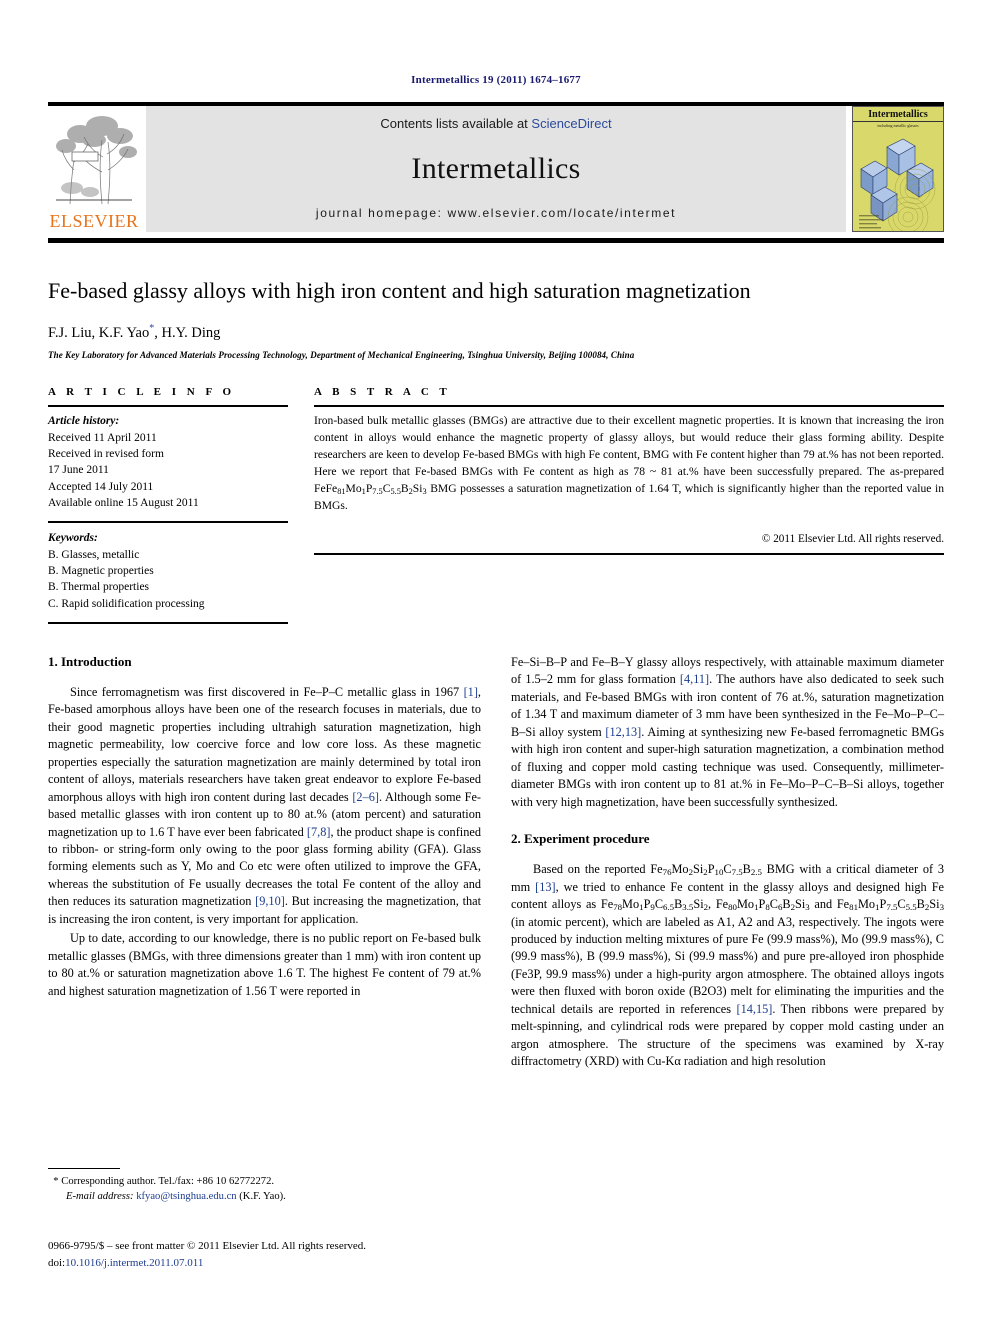 This screenshot has width=992, height=1323. I want to click on elsevier-wordmark: ELSEVIER, so click(94, 221).